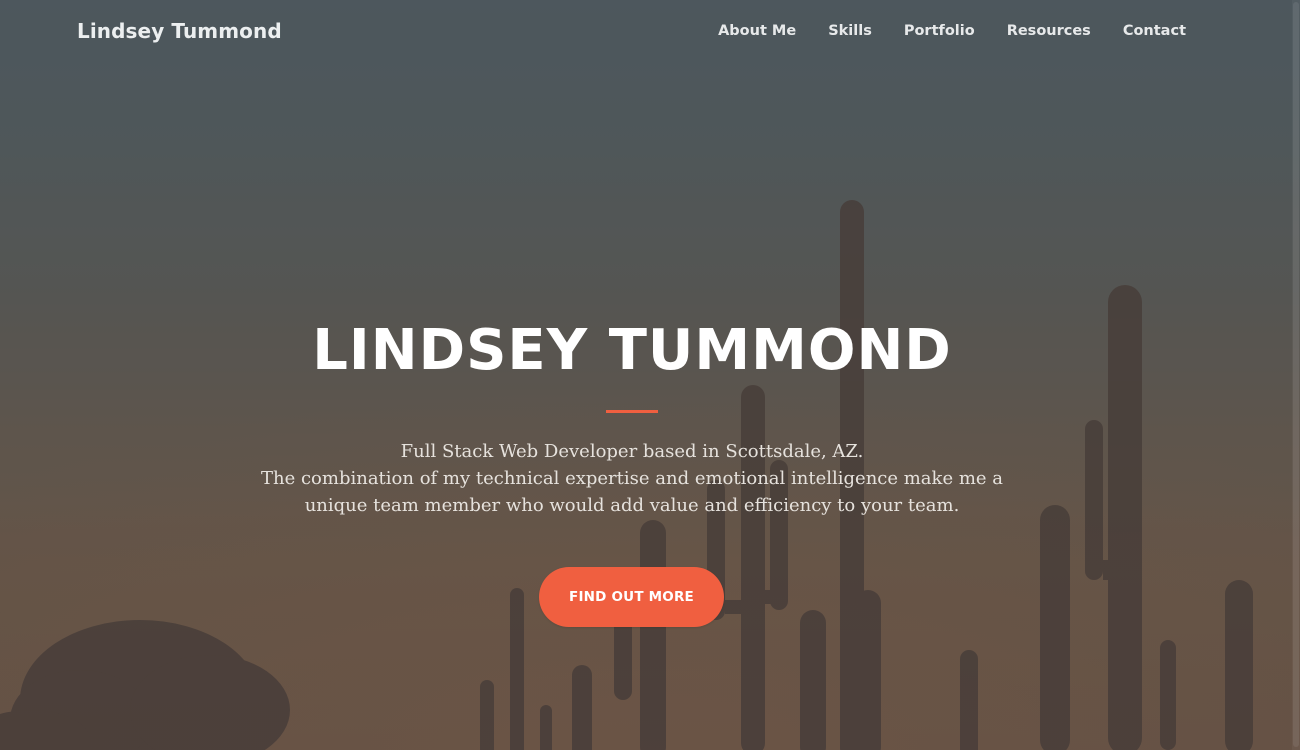  I want to click on nav-link-contact: Contact, so click(1154, 31).